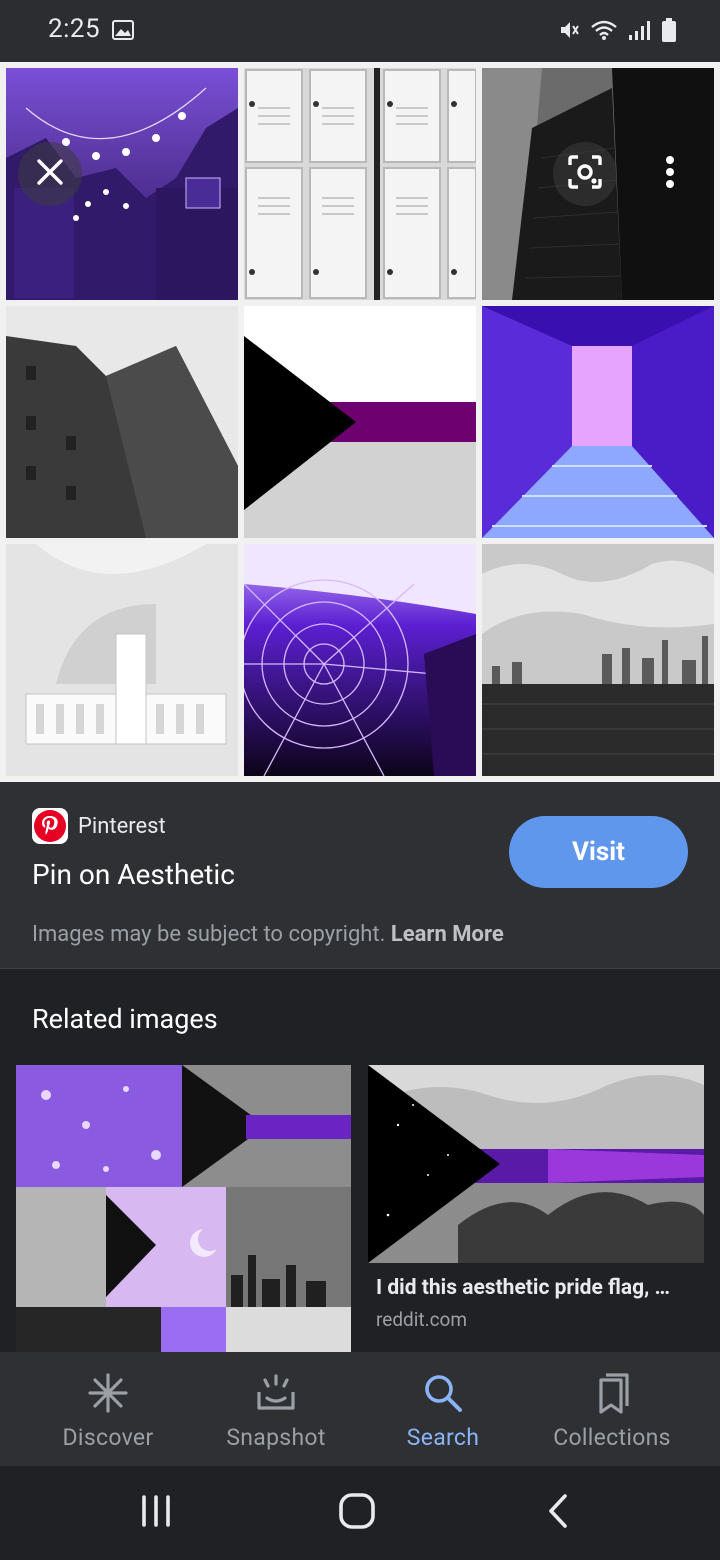 Image resolution: width=720 pixels, height=1560 pixels. I want to click on source-row: Pinterest, so click(99, 826).